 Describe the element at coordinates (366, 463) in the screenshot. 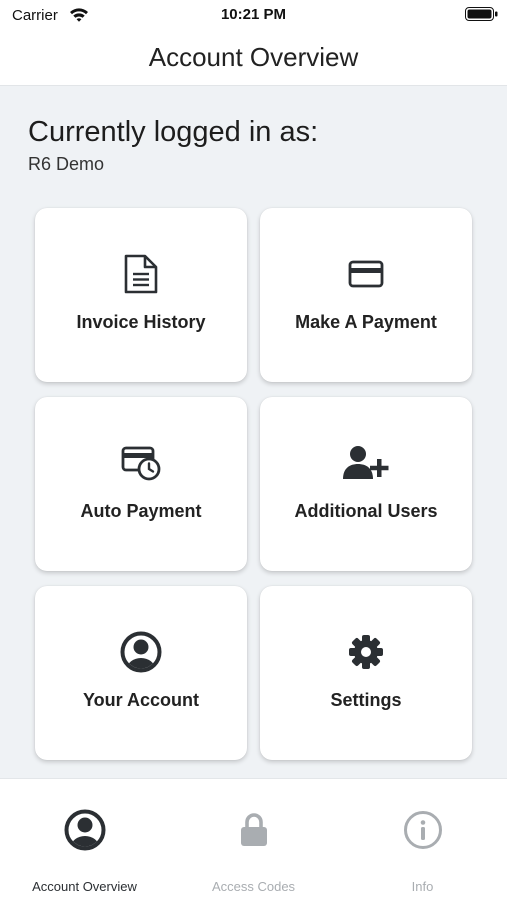

I see `user-plus-icon` at that location.